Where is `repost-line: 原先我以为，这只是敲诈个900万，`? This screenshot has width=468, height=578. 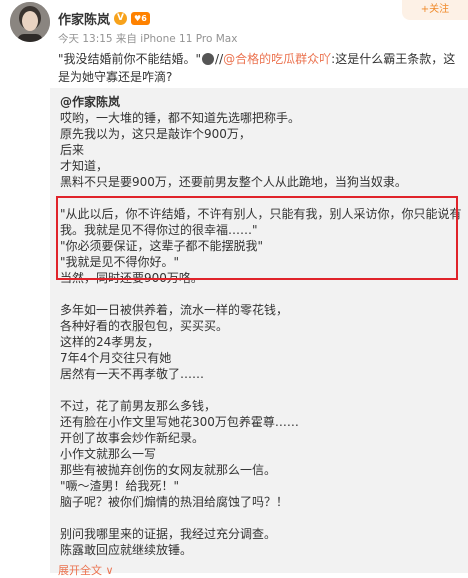
repost-line: 原先我以为，这只是敲诈个900万， is located at coordinates (155, 134).